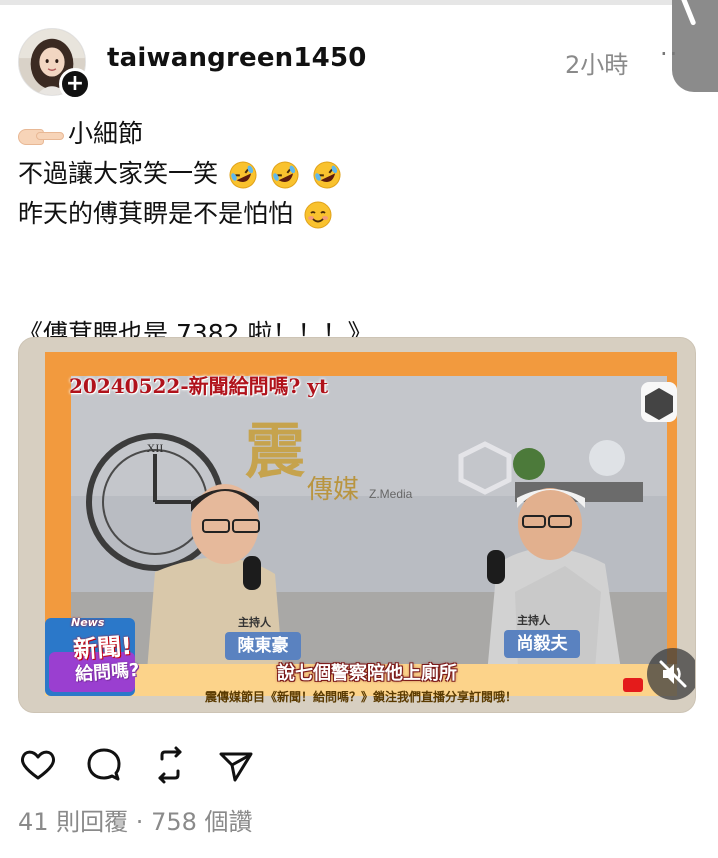 The width and height of the screenshot is (718, 858). I want to click on post-line-1: 小細節, so click(348, 132).